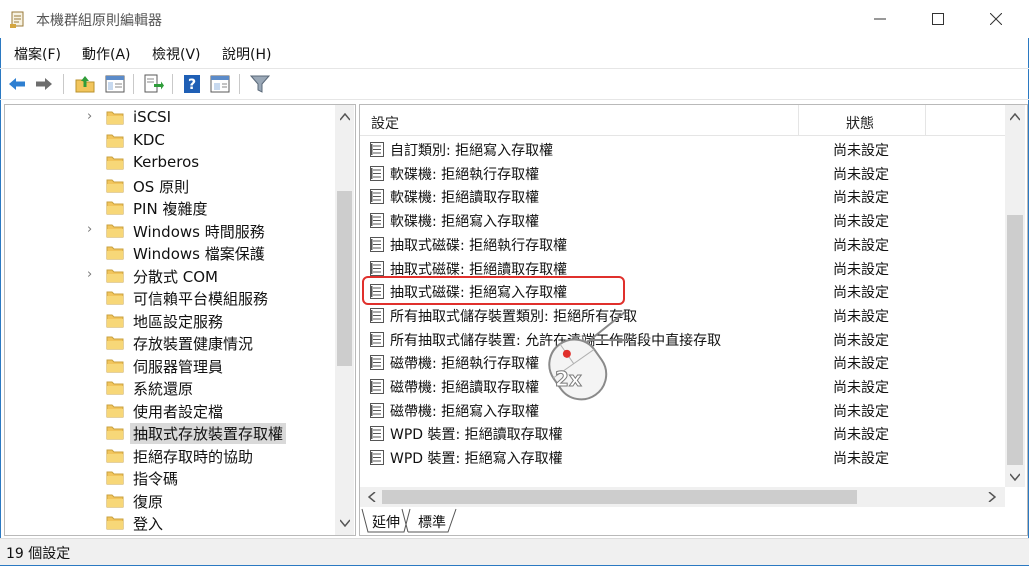 The height and width of the screenshot is (566, 1029). I want to click on scroll-right-arrow-icon, so click(992, 497).